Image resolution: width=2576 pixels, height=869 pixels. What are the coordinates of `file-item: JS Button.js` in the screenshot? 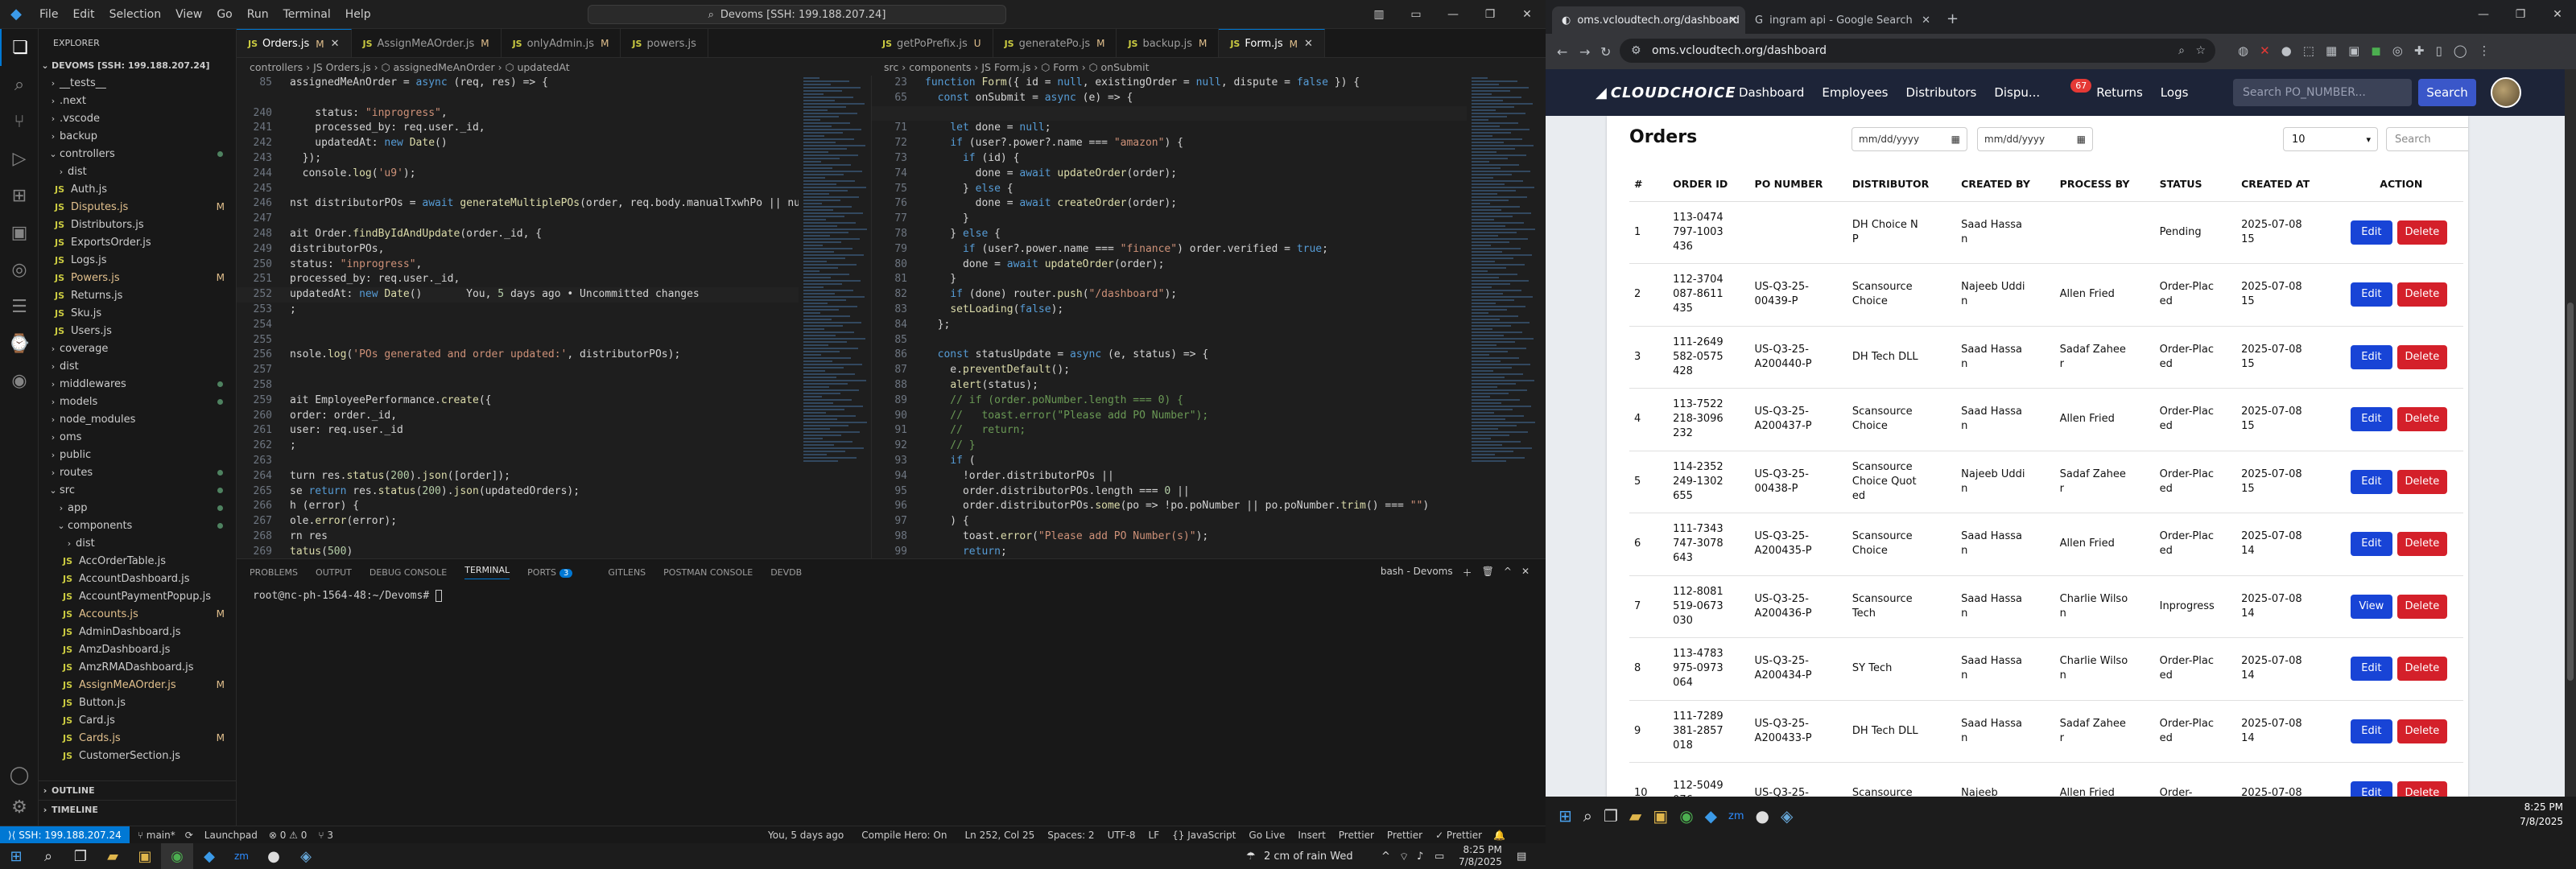 It's located at (137, 702).